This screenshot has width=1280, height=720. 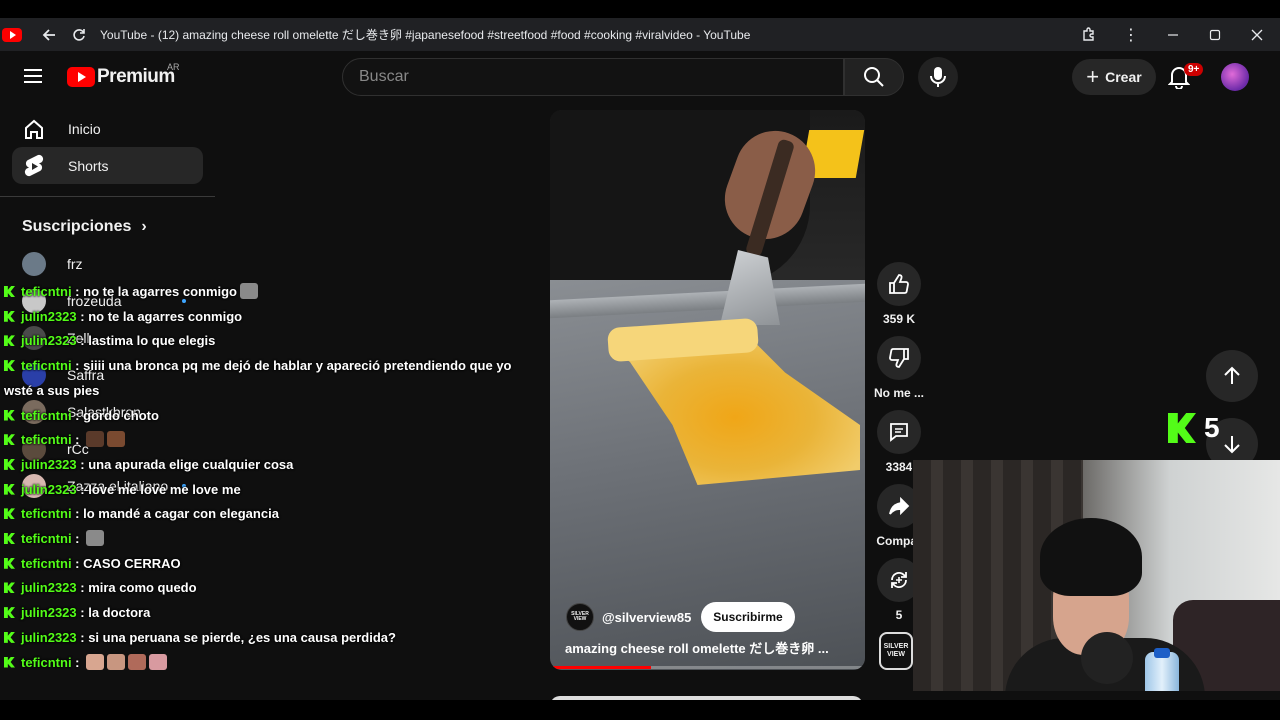 I want to click on arrow-down-icon, so click(x=1232, y=445).